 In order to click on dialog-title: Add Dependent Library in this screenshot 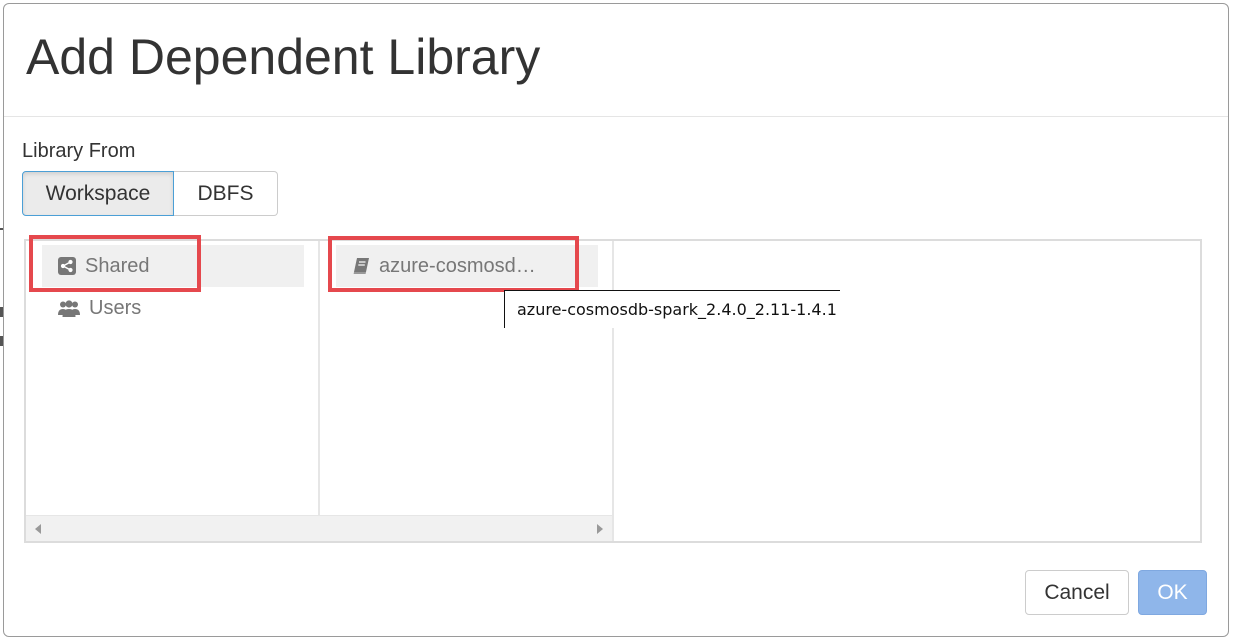, I will do `click(283, 57)`.